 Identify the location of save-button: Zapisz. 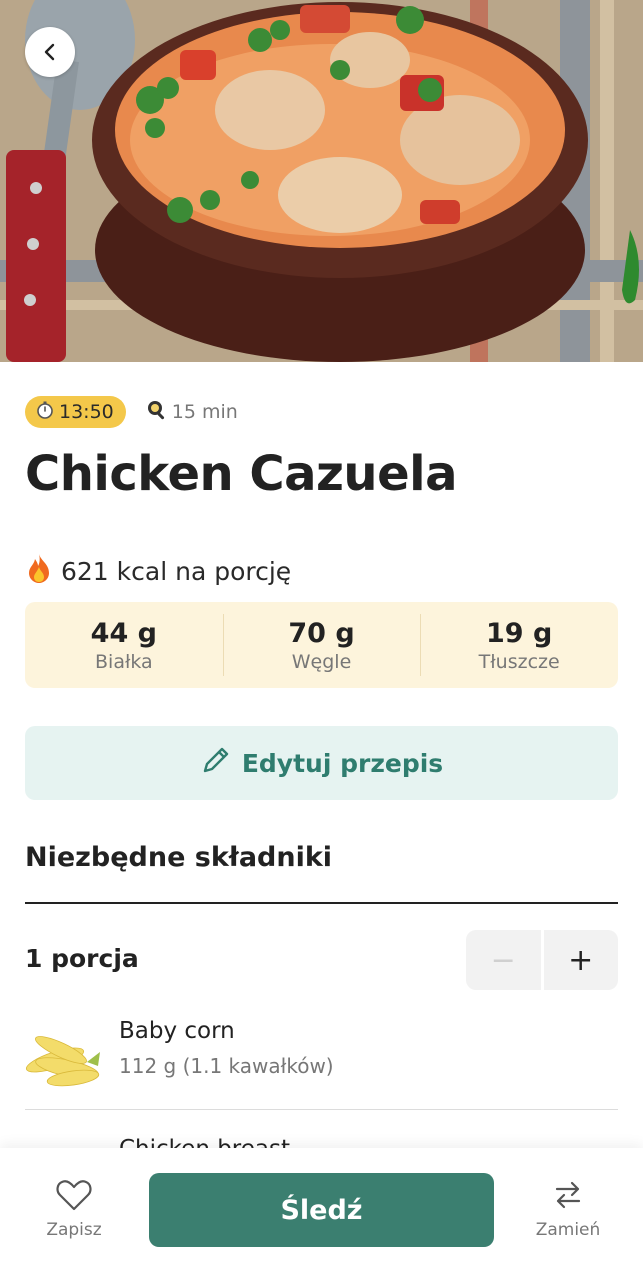
(74, 1213).